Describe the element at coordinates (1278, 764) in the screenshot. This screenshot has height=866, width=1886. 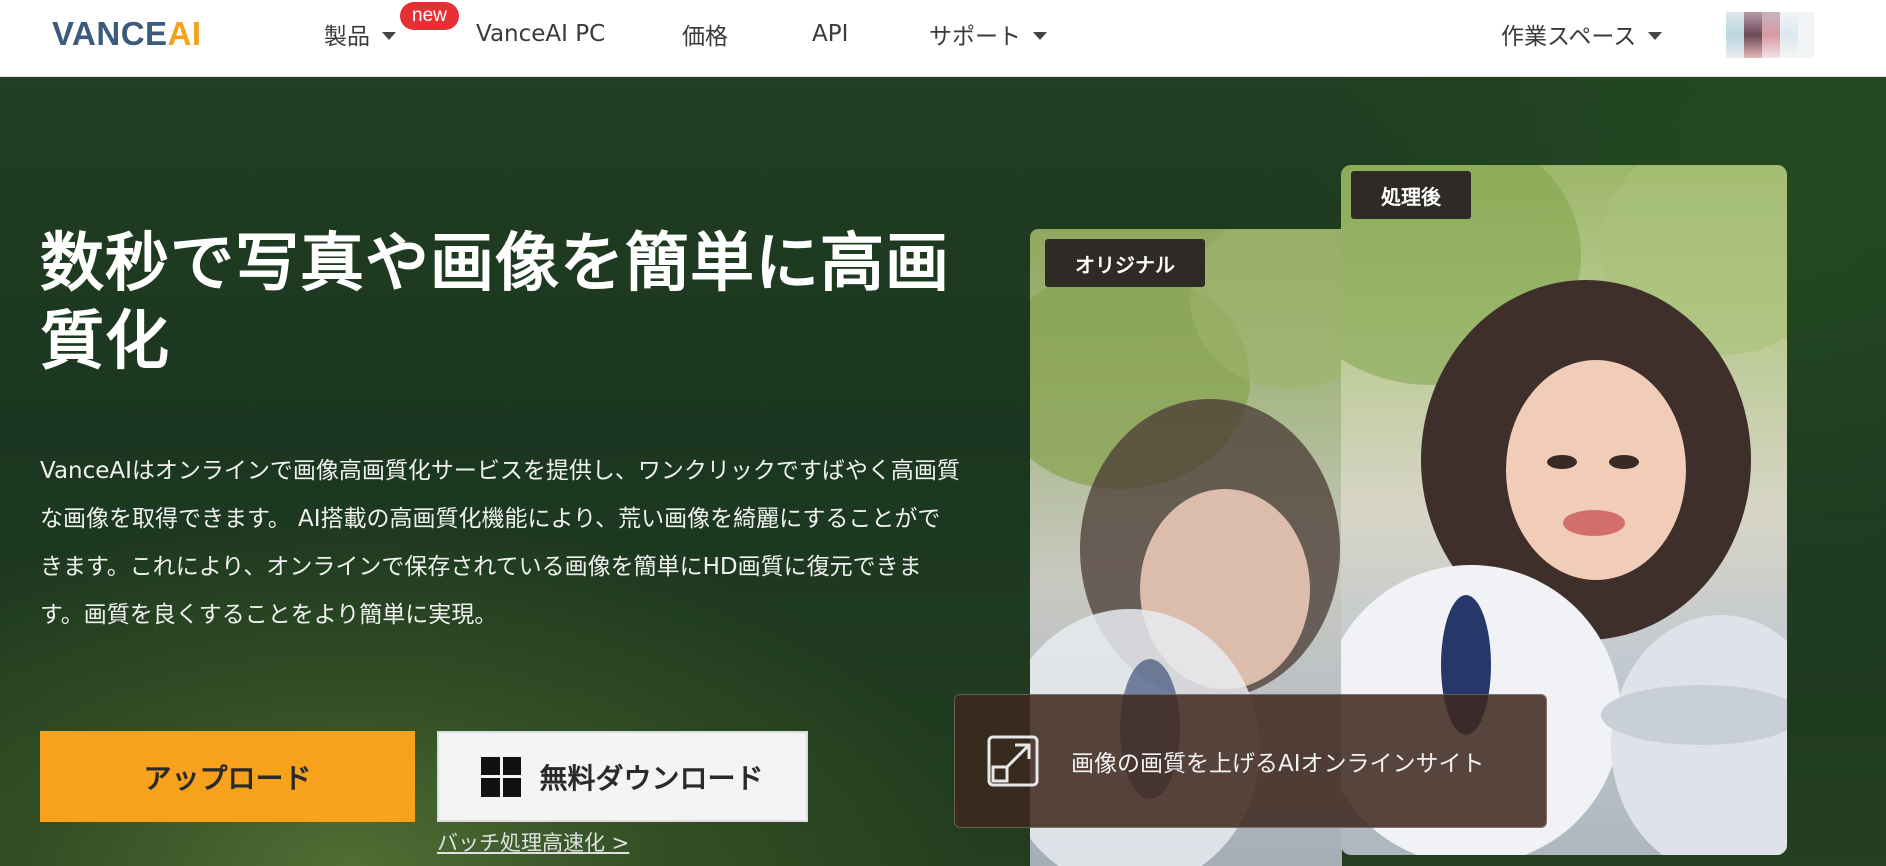
I see `info-banner-text: 画像の画質を上げるAIオンラインサイト` at that location.